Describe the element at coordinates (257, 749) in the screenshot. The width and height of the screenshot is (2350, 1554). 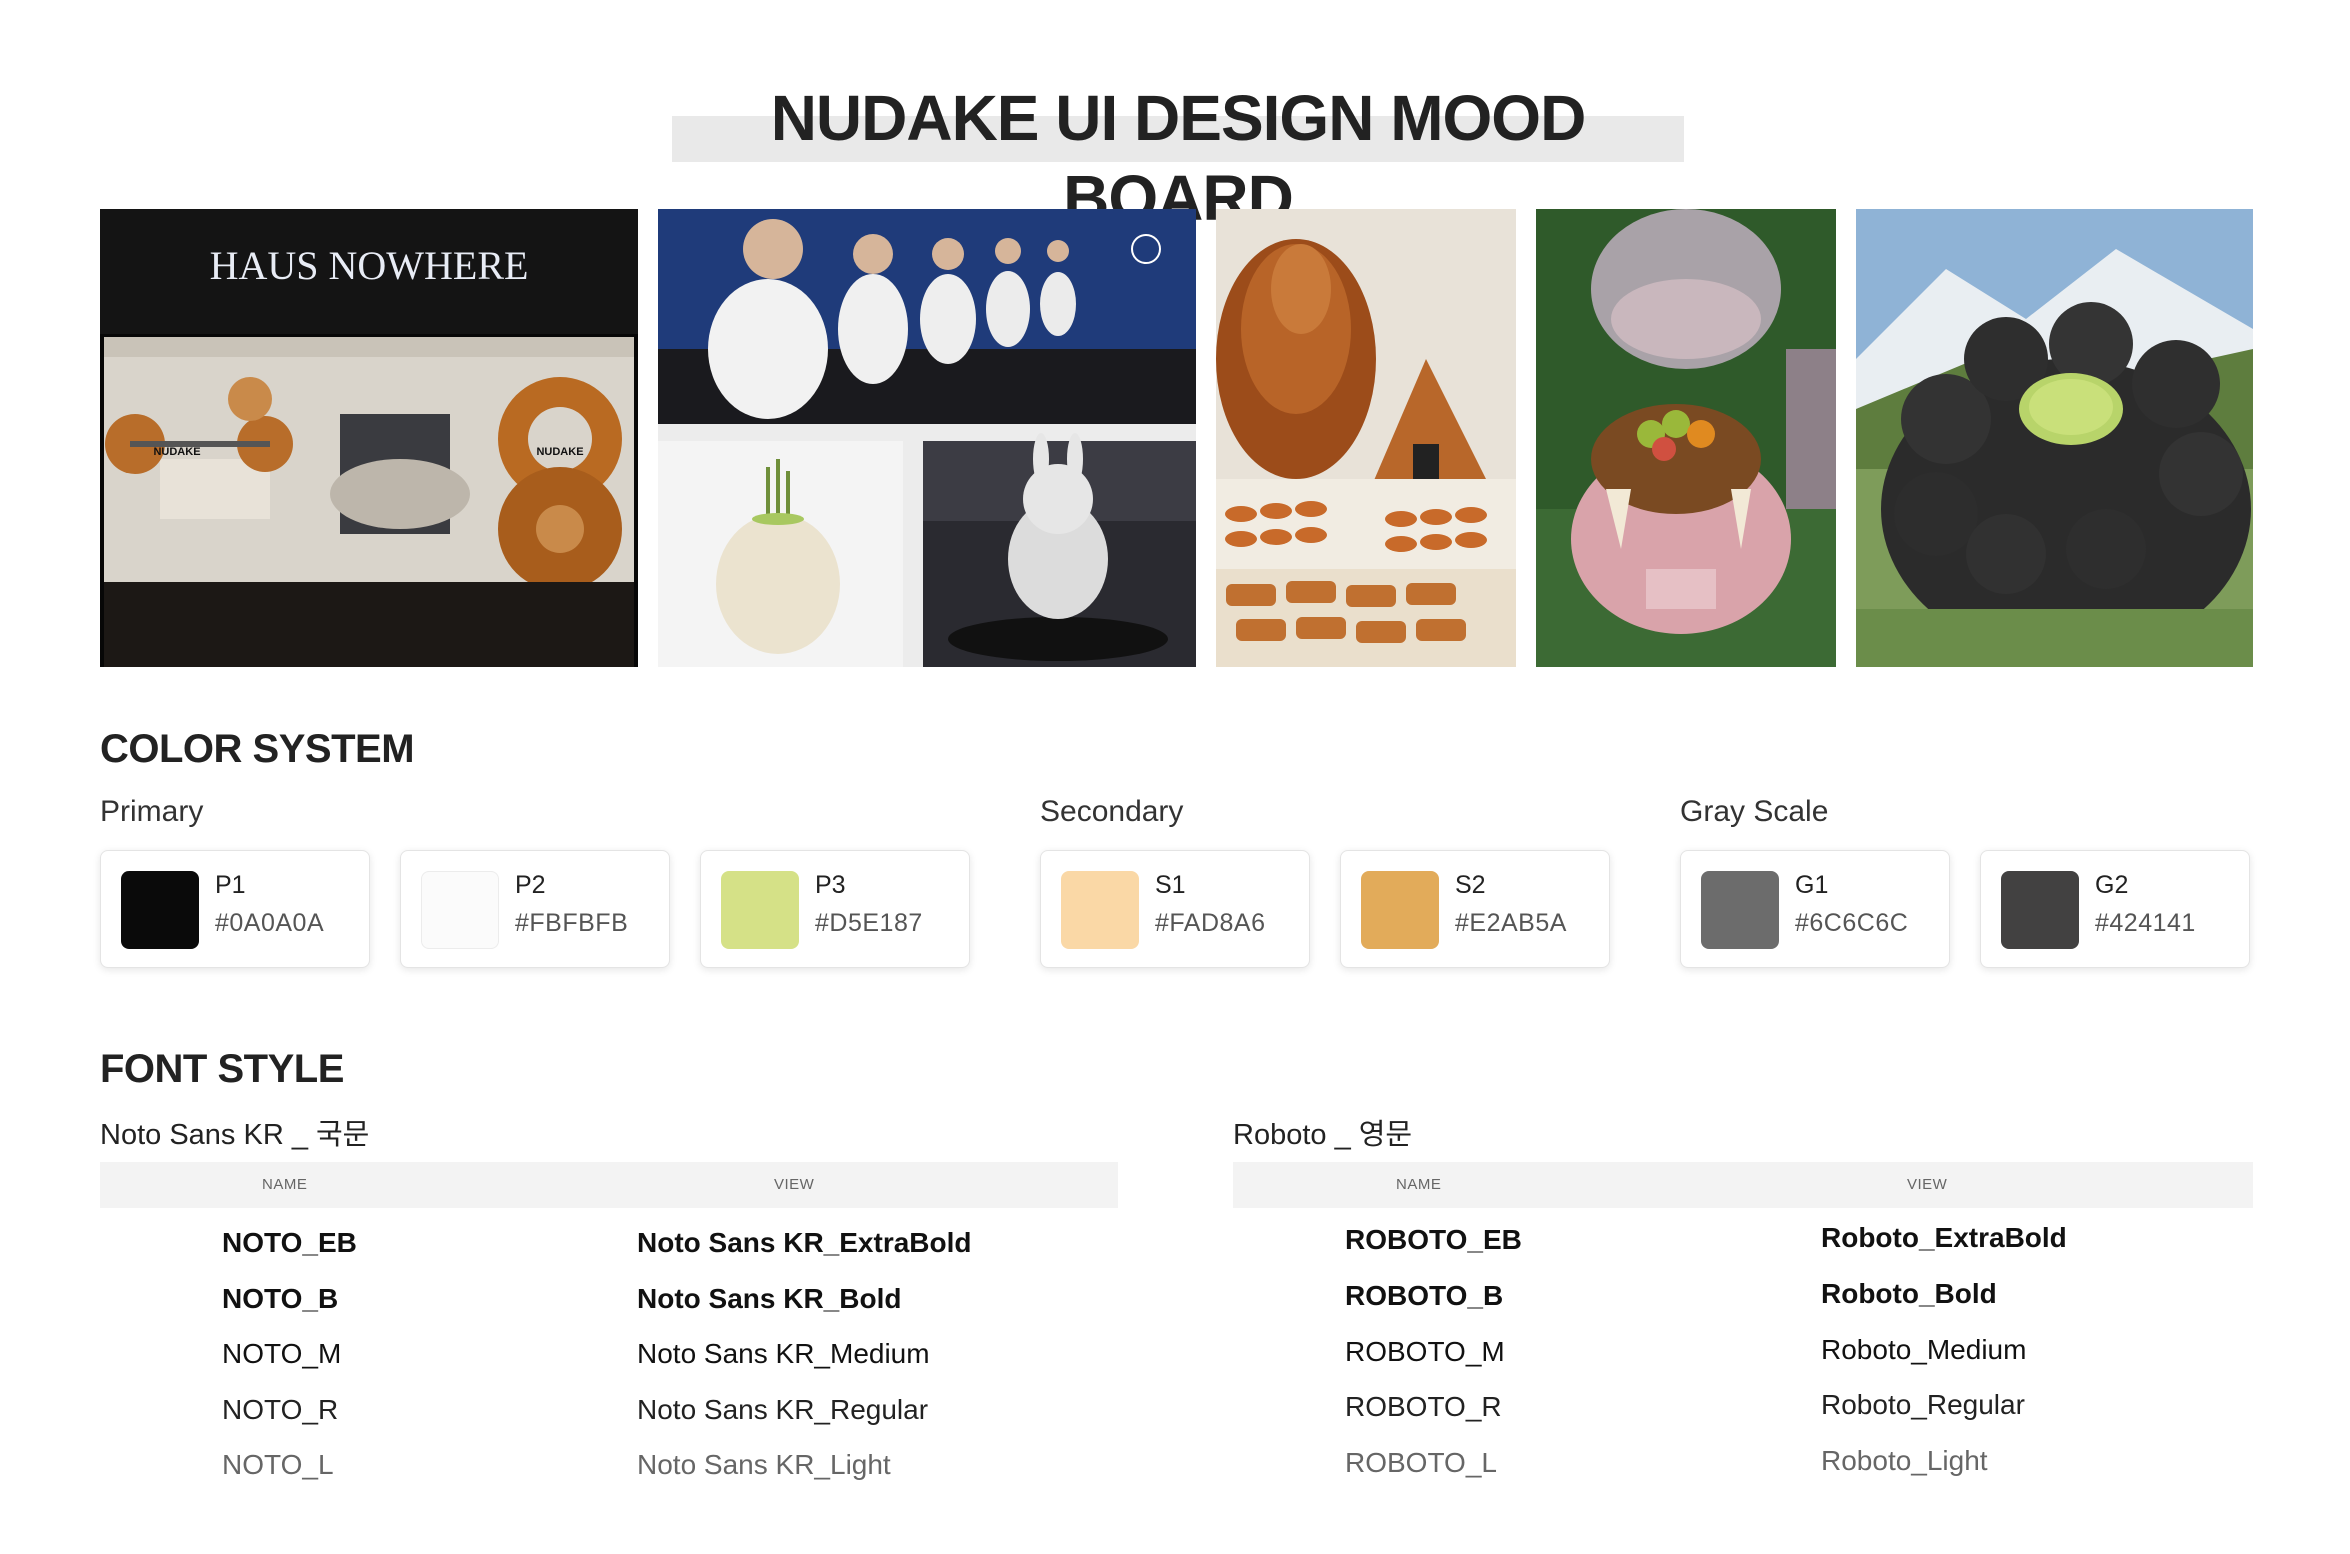
I see `color-system-heading: COLOR SYSTEM` at that location.